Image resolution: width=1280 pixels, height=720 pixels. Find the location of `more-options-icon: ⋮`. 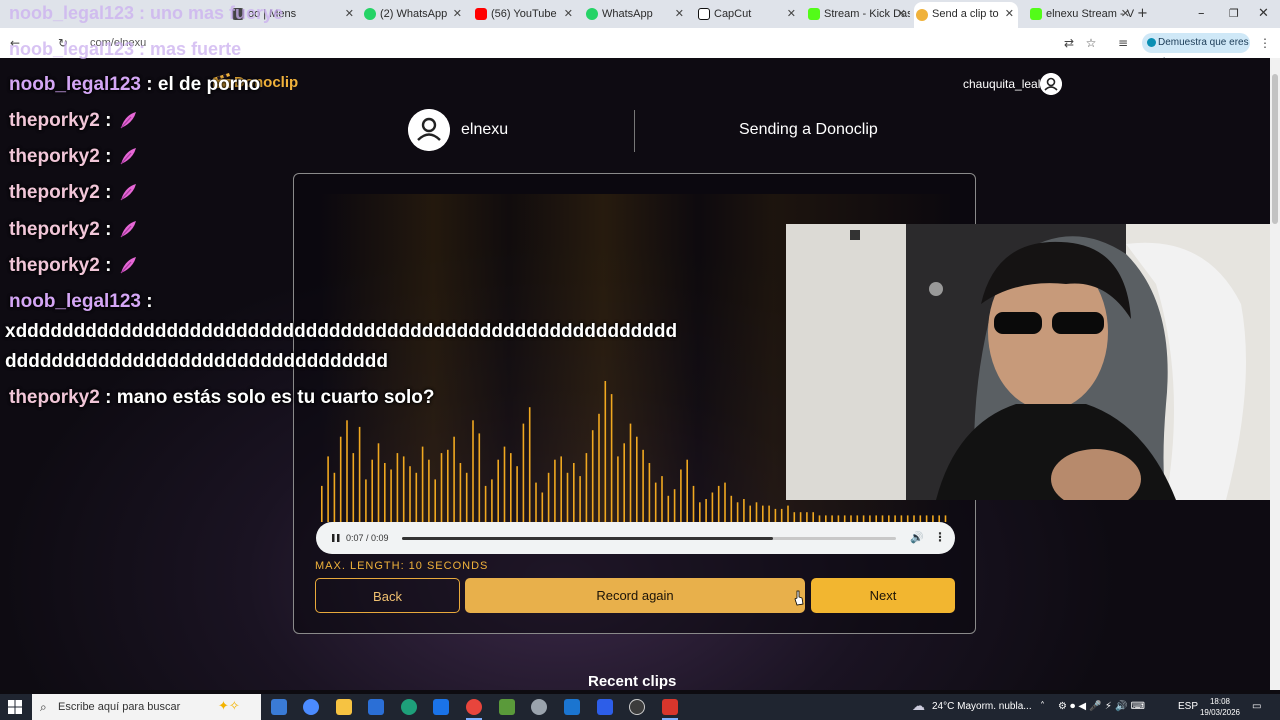

more-options-icon: ⋮ is located at coordinates (940, 537).